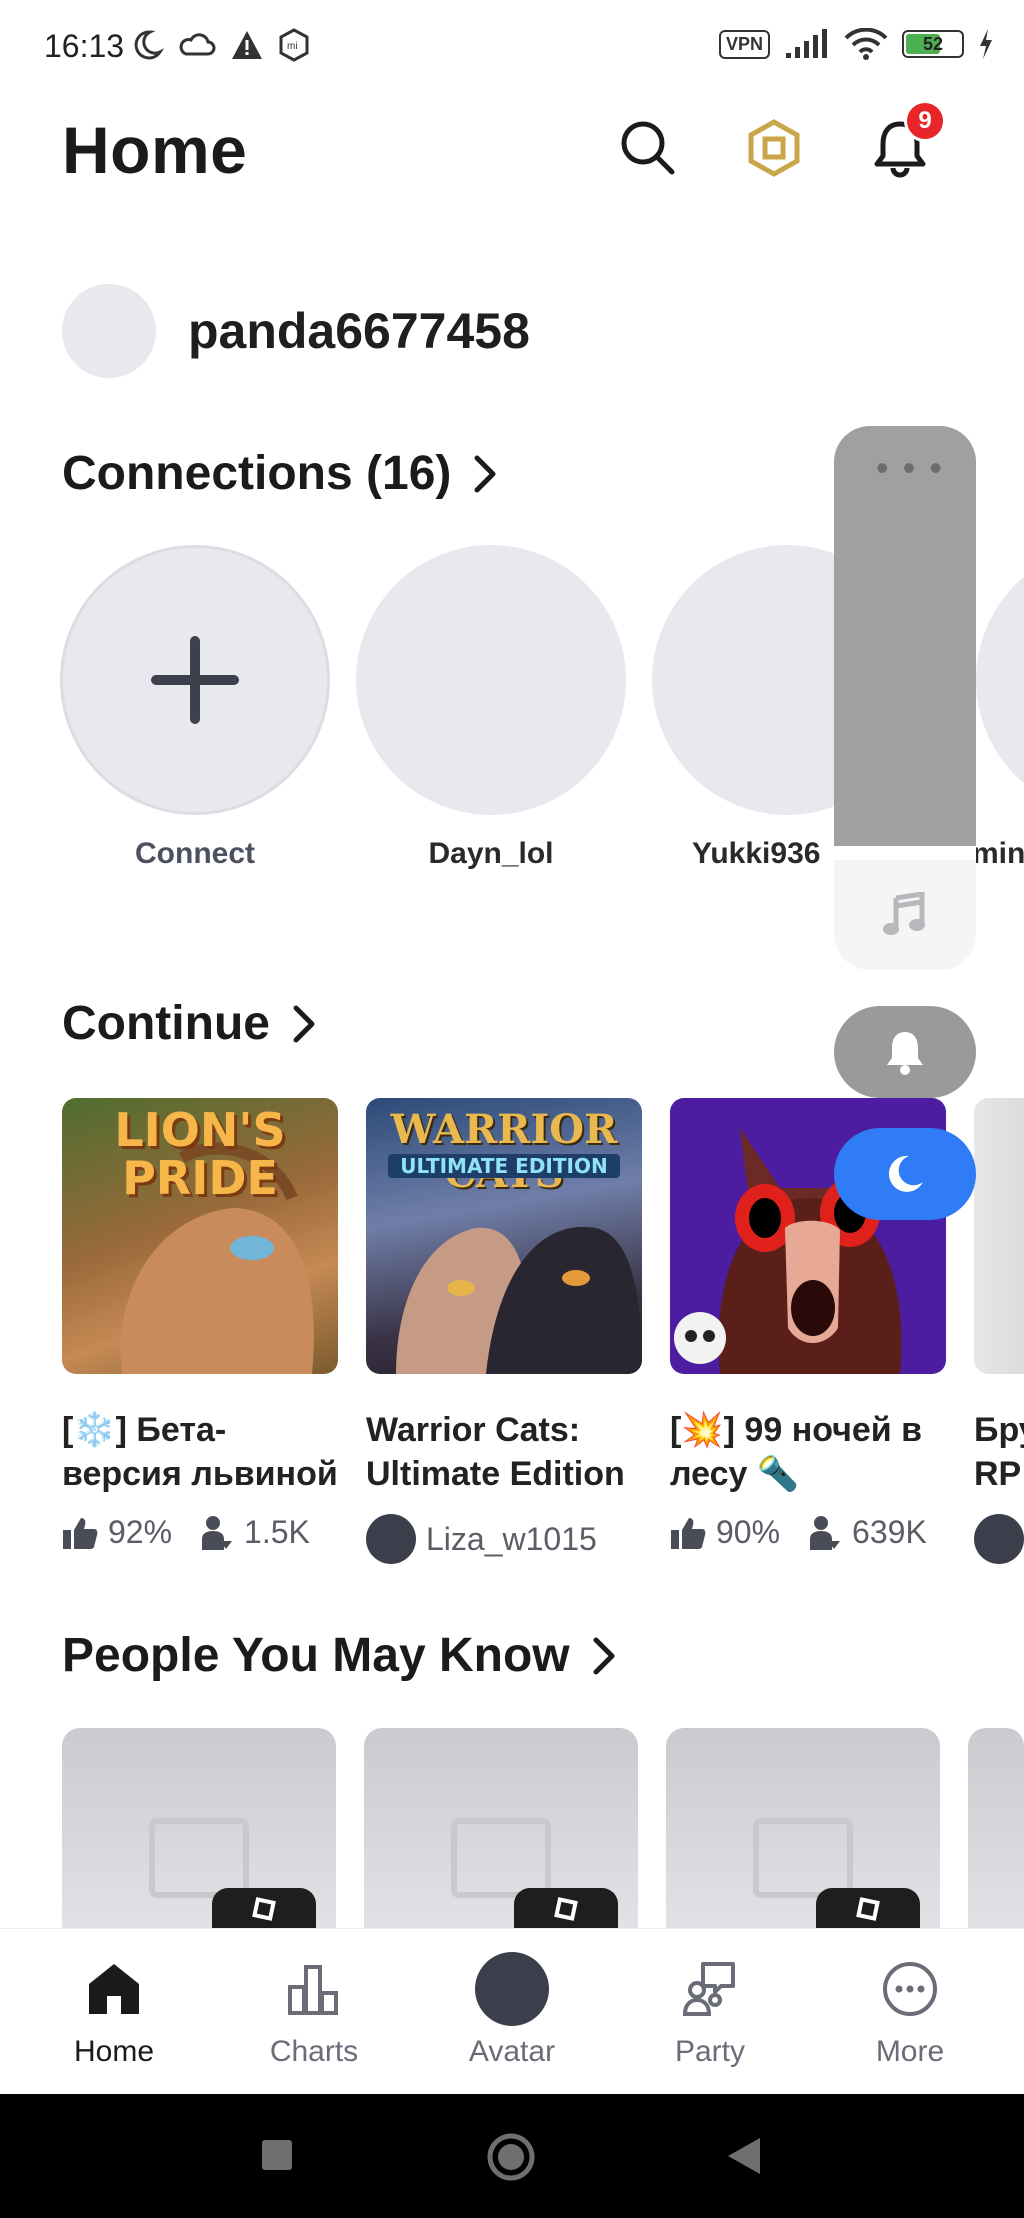 This screenshot has height=2218, width=1024. I want to click on game-thumbnail, so click(999, 1236).